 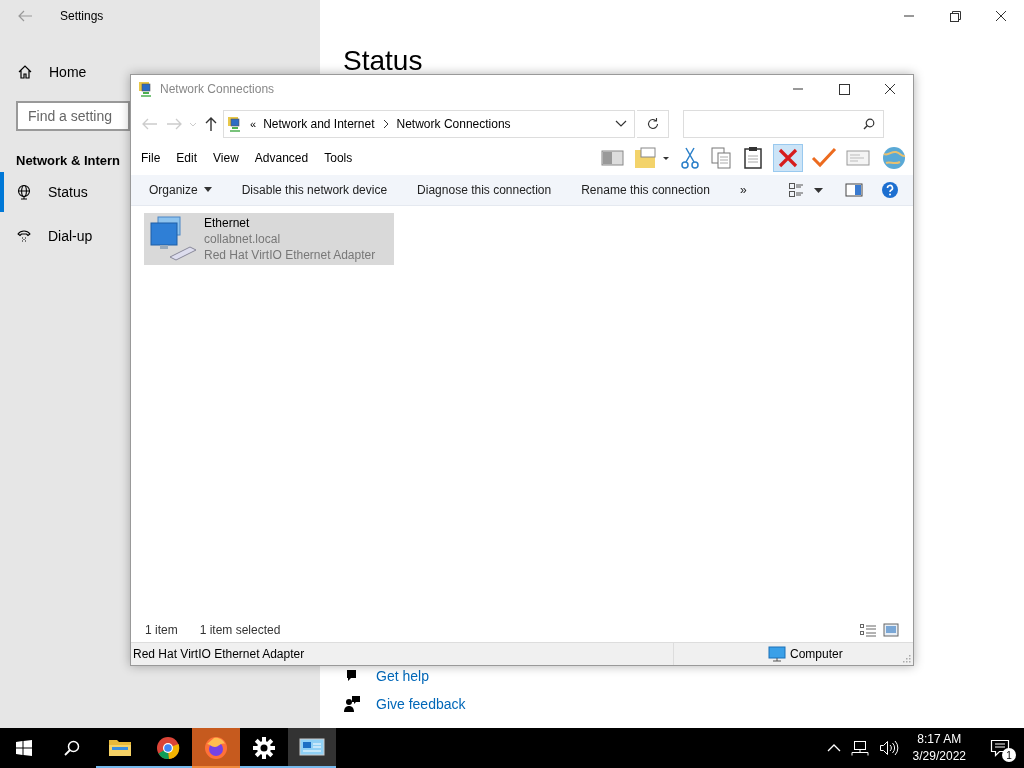 What do you see at coordinates (753, 158) in the screenshot?
I see `clipboard-icon` at bounding box center [753, 158].